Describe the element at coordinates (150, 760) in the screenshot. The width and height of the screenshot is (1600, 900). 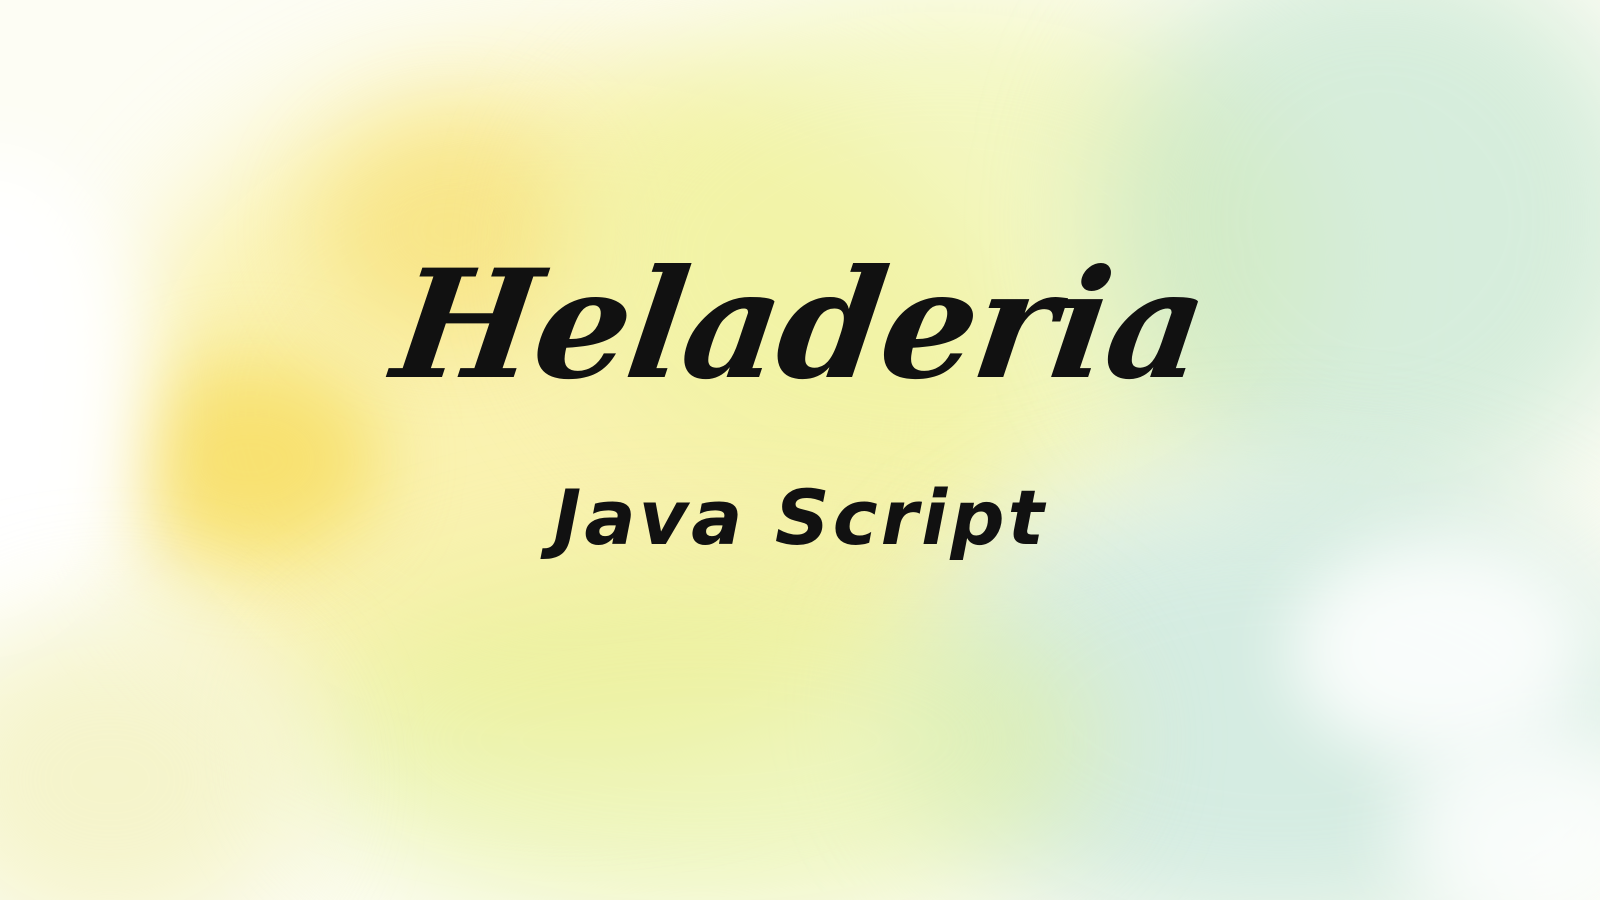
I see `watercolor-wash-yellow` at that location.